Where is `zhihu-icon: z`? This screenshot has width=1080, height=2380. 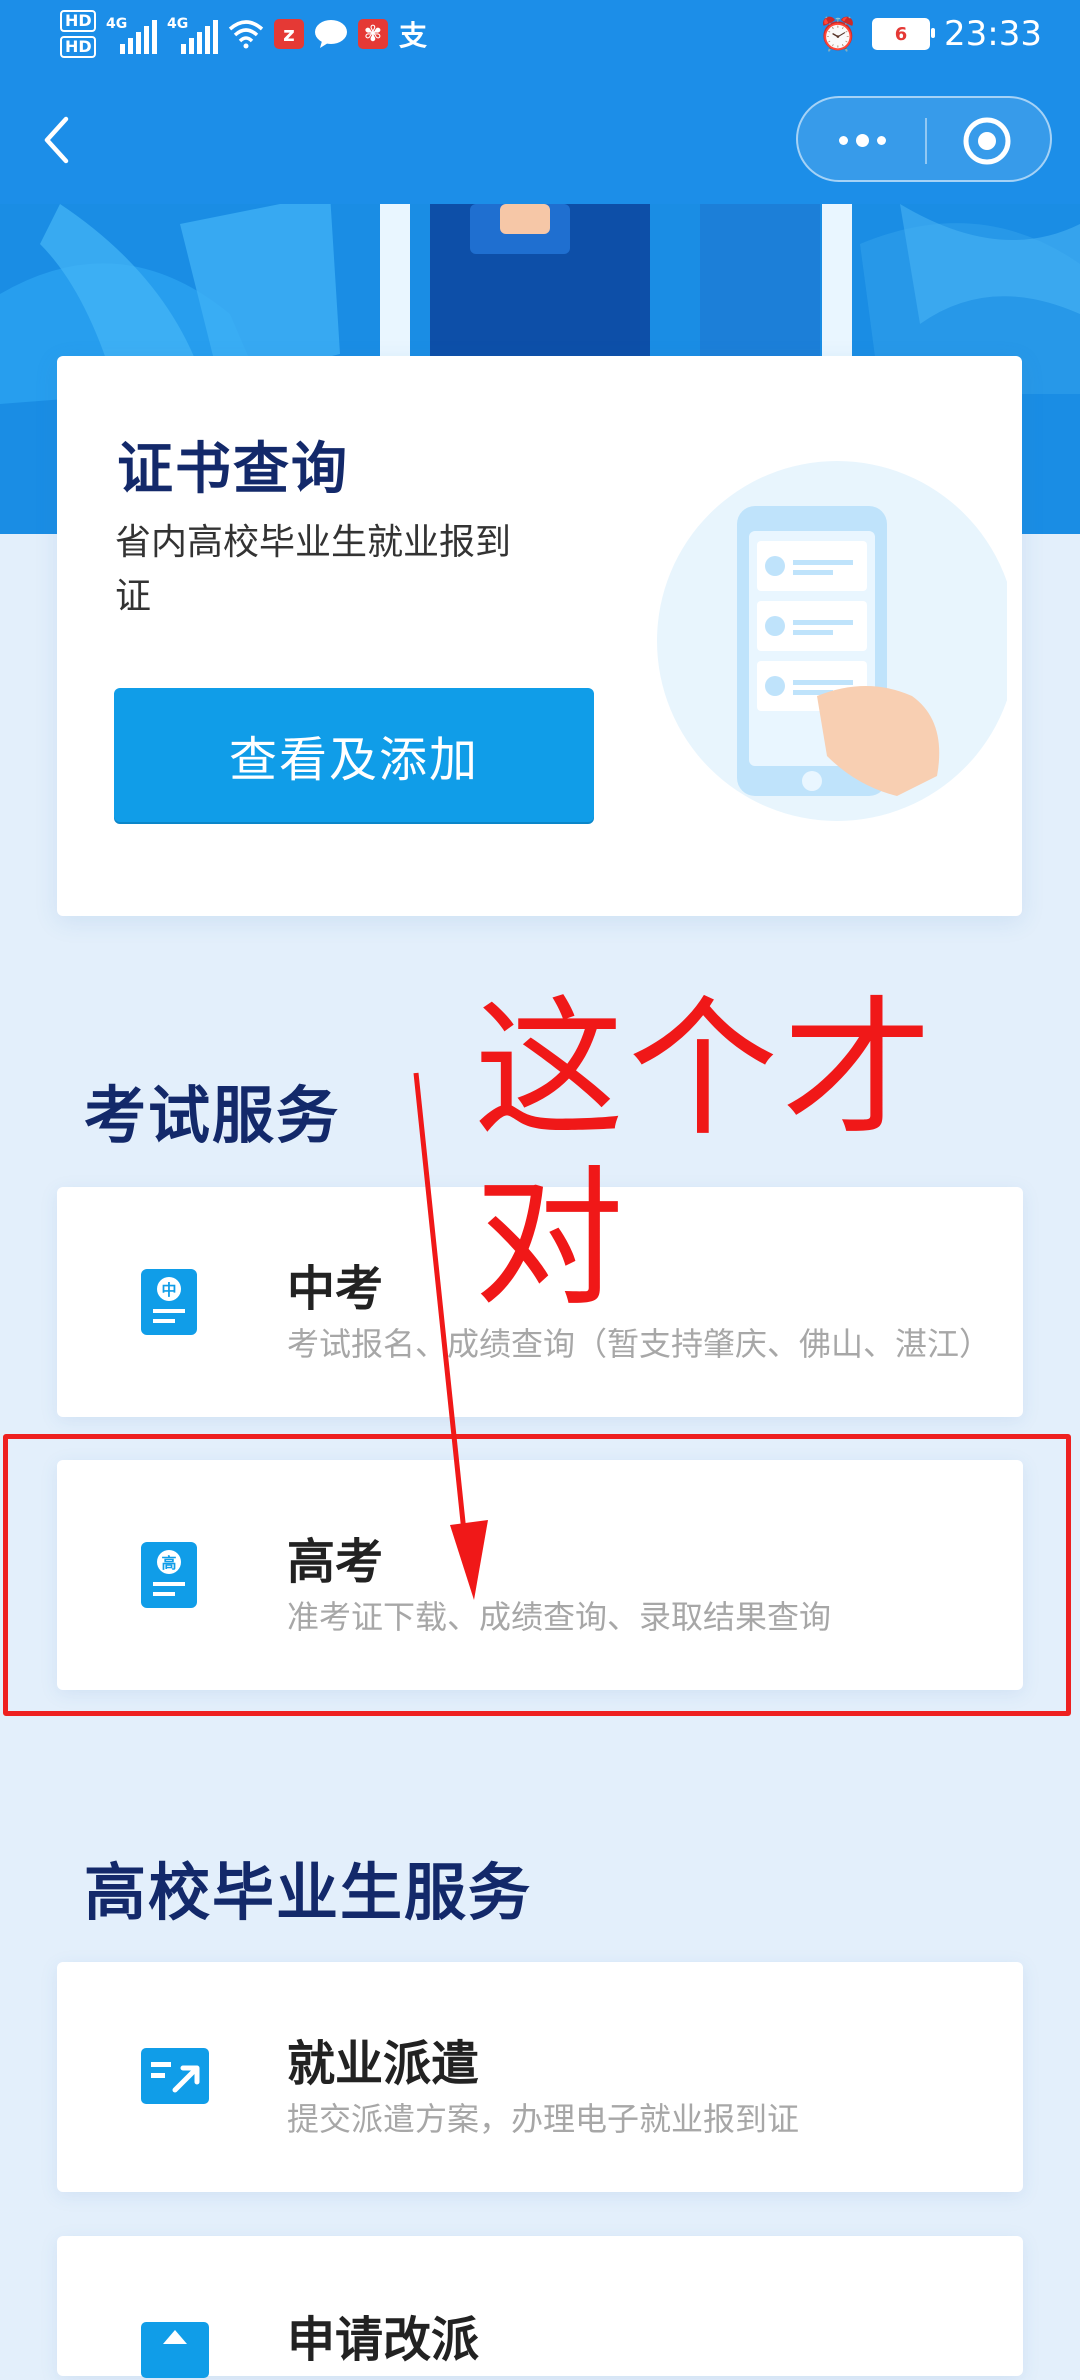 zhihu-icon: z is located at coordinates (289, 34).